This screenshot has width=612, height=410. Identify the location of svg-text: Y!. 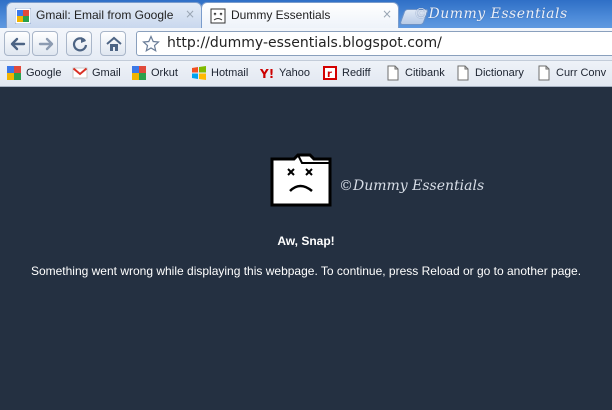
(266, 74).